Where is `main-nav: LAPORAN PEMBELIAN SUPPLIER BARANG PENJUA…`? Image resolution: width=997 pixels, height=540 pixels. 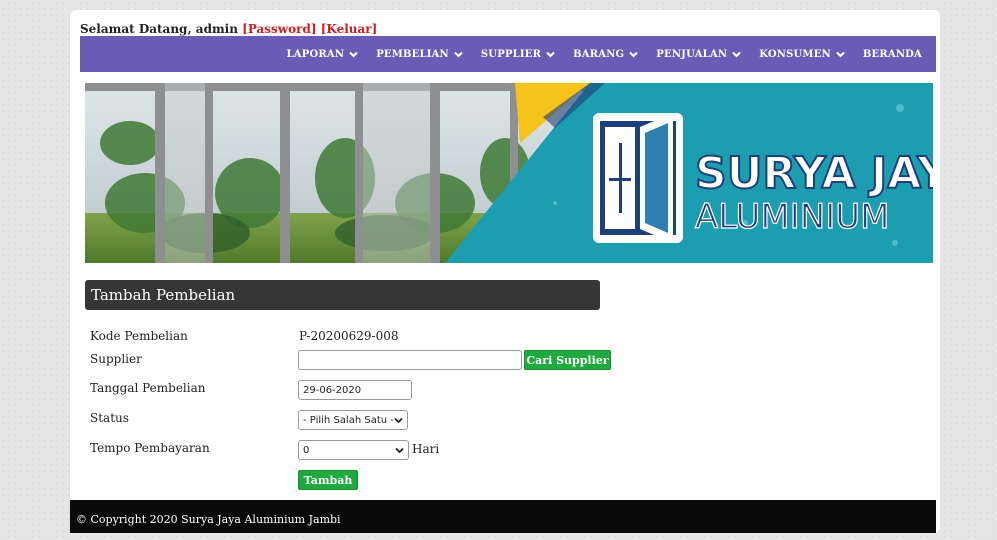
main-nav: LAPORAN PEMBELIAN SUPPLIER BARANG PENJUA… is located at coordinates (508, 54).